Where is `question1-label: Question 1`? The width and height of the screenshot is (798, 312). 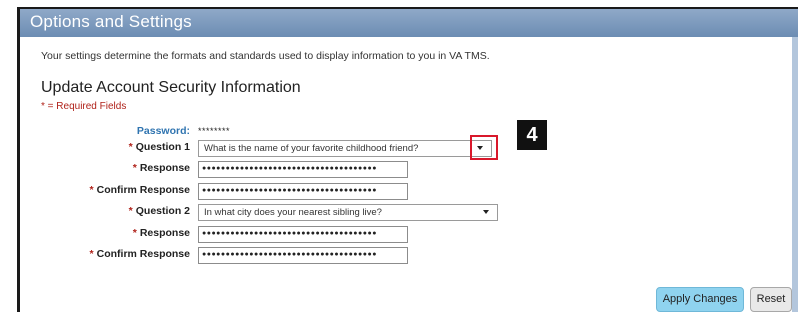
question1-label: Question 1 is located at coordinates (162, 147).